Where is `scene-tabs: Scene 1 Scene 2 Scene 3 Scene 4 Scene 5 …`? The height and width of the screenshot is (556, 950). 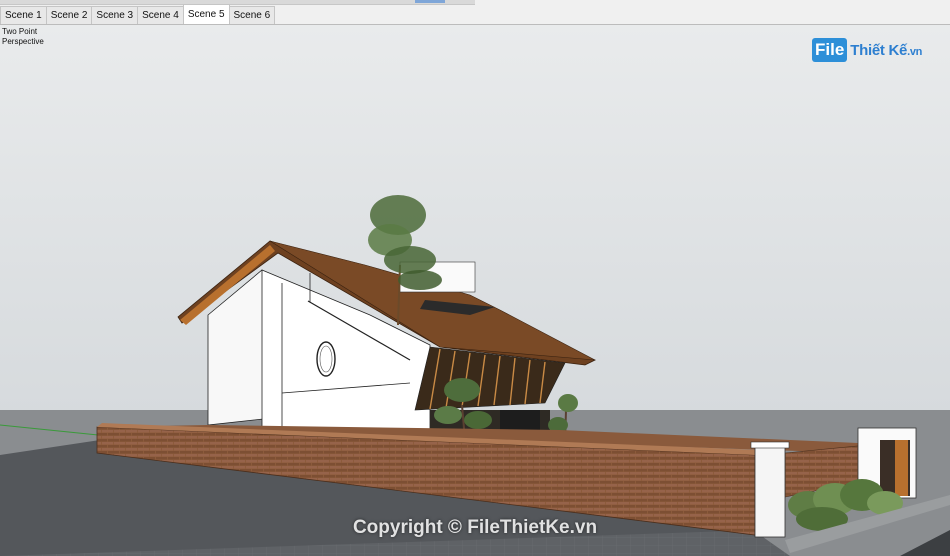 scene-tabs: Scene 1 Scene 2 Scene 3 Scene 4 Scene 5 … is located at coordinates (138, 14).